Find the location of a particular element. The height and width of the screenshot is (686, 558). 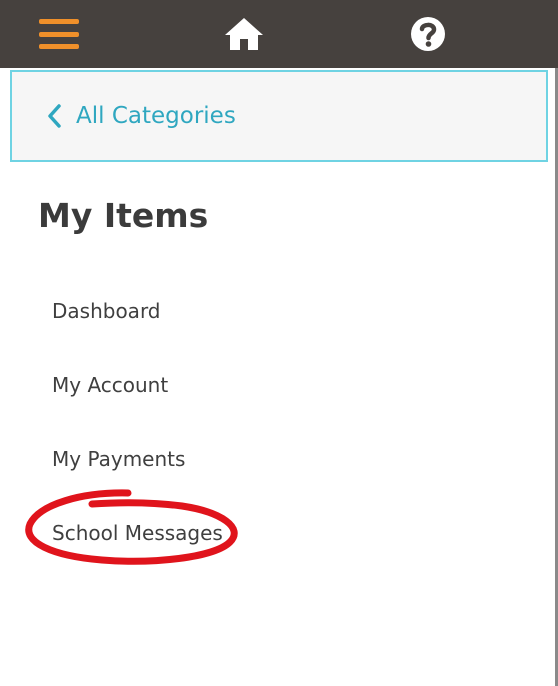

home-icon is located at coordinates (244, 34).